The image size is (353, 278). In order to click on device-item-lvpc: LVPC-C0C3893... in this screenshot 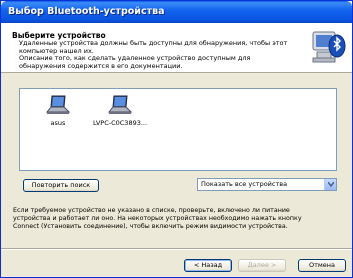, I will do `click(120, 111)`.